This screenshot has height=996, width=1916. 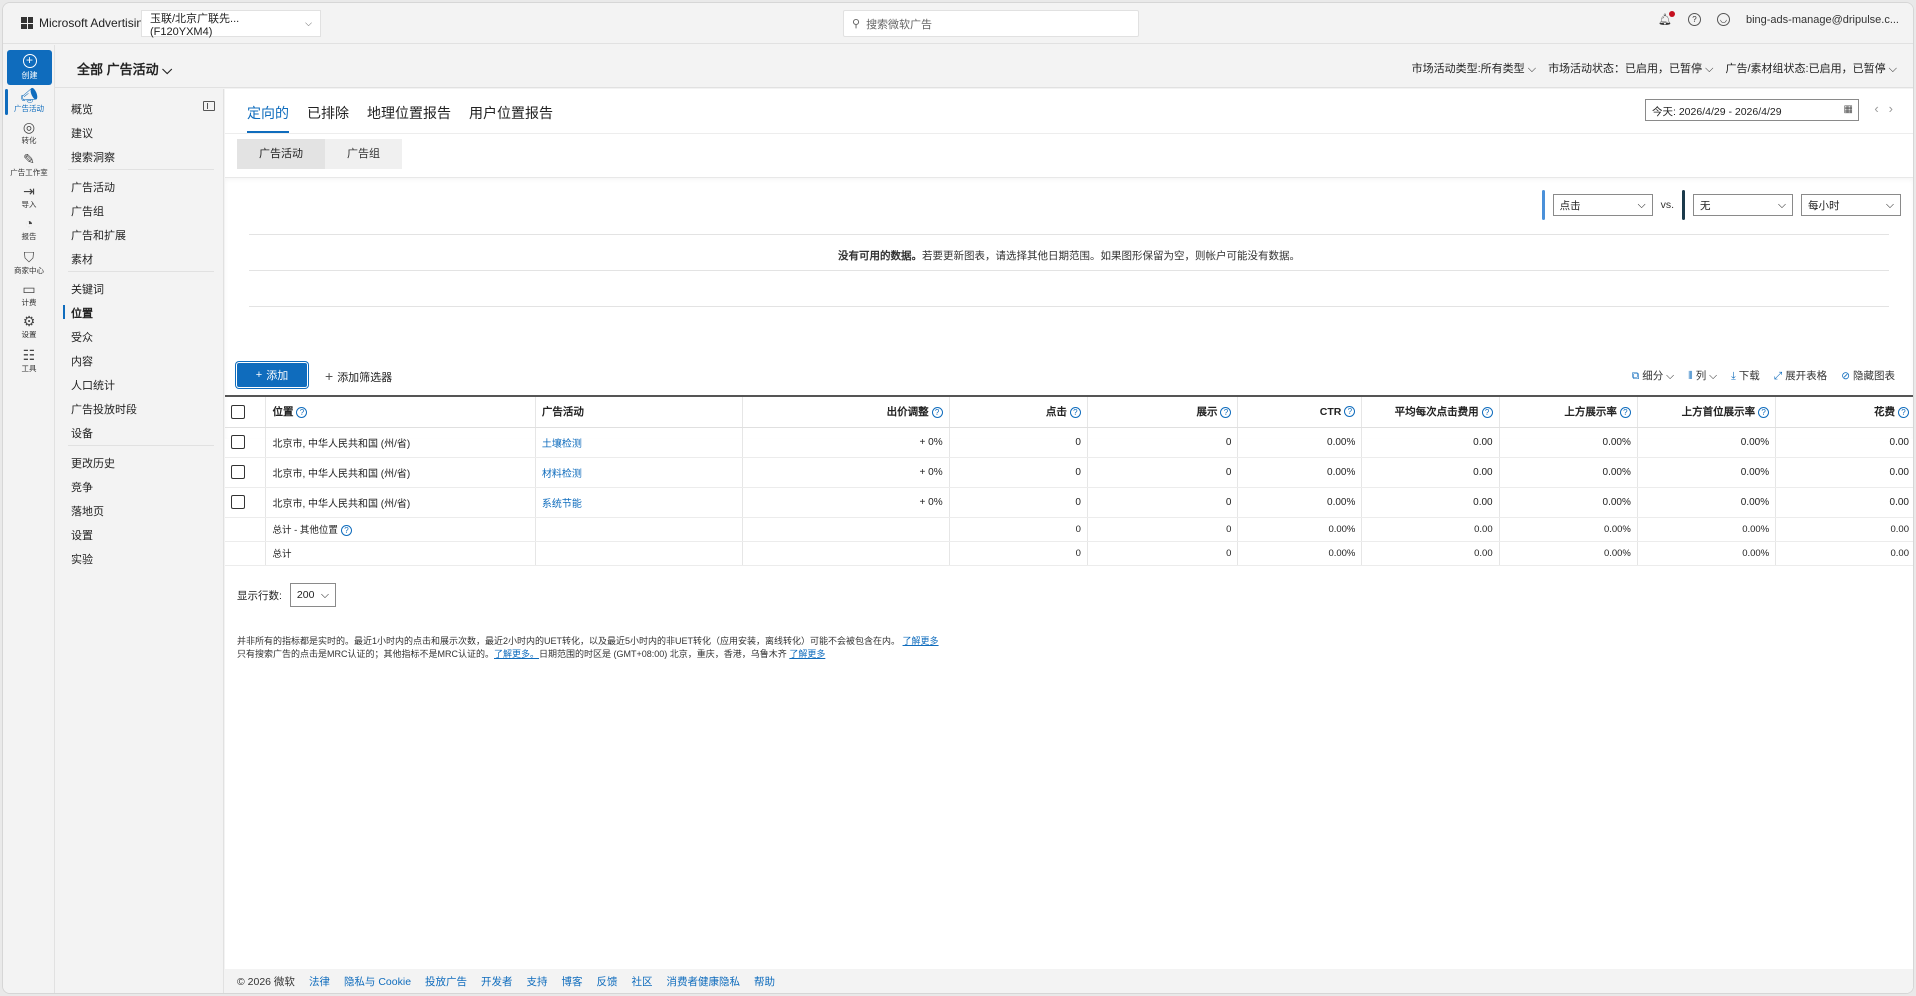 What do you see at coordinates (1844, 411) in the screenshot?
I see `col-spend: 花费?` at bounding box center [1844, 411].